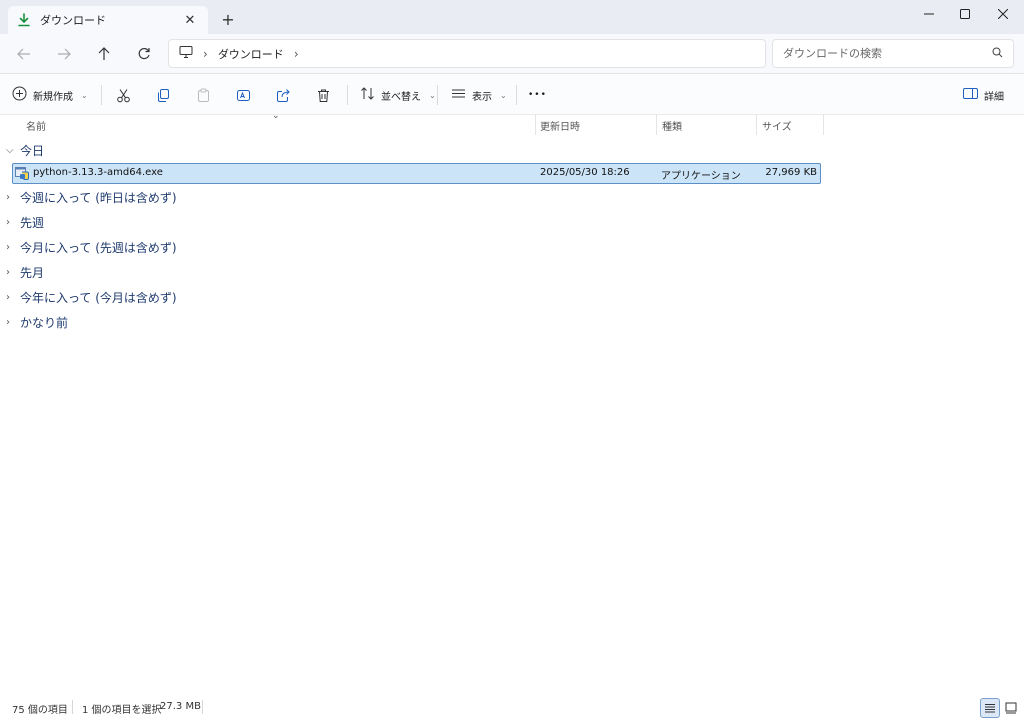  Describe the element at coordinates (22, 174) in the screenshot. I see `exe-file-icon` at that location.